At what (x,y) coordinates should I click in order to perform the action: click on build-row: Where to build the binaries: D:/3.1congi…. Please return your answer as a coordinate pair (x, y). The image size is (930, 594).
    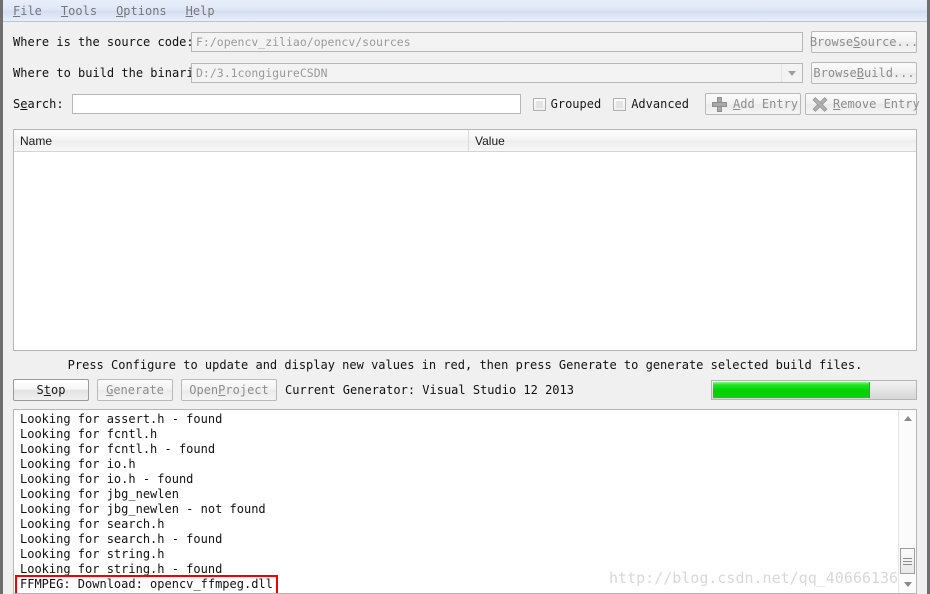
    Looking at the image, I should click on (465, 73).